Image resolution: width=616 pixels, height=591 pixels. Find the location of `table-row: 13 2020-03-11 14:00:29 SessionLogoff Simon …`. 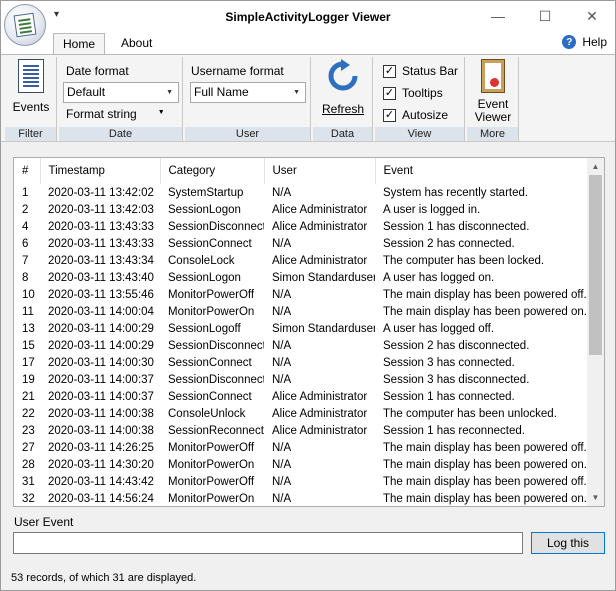

table-row: 13 2020-03-11 14:00:29 SessionLogoff Simon … is located at coordinates (301, 328).